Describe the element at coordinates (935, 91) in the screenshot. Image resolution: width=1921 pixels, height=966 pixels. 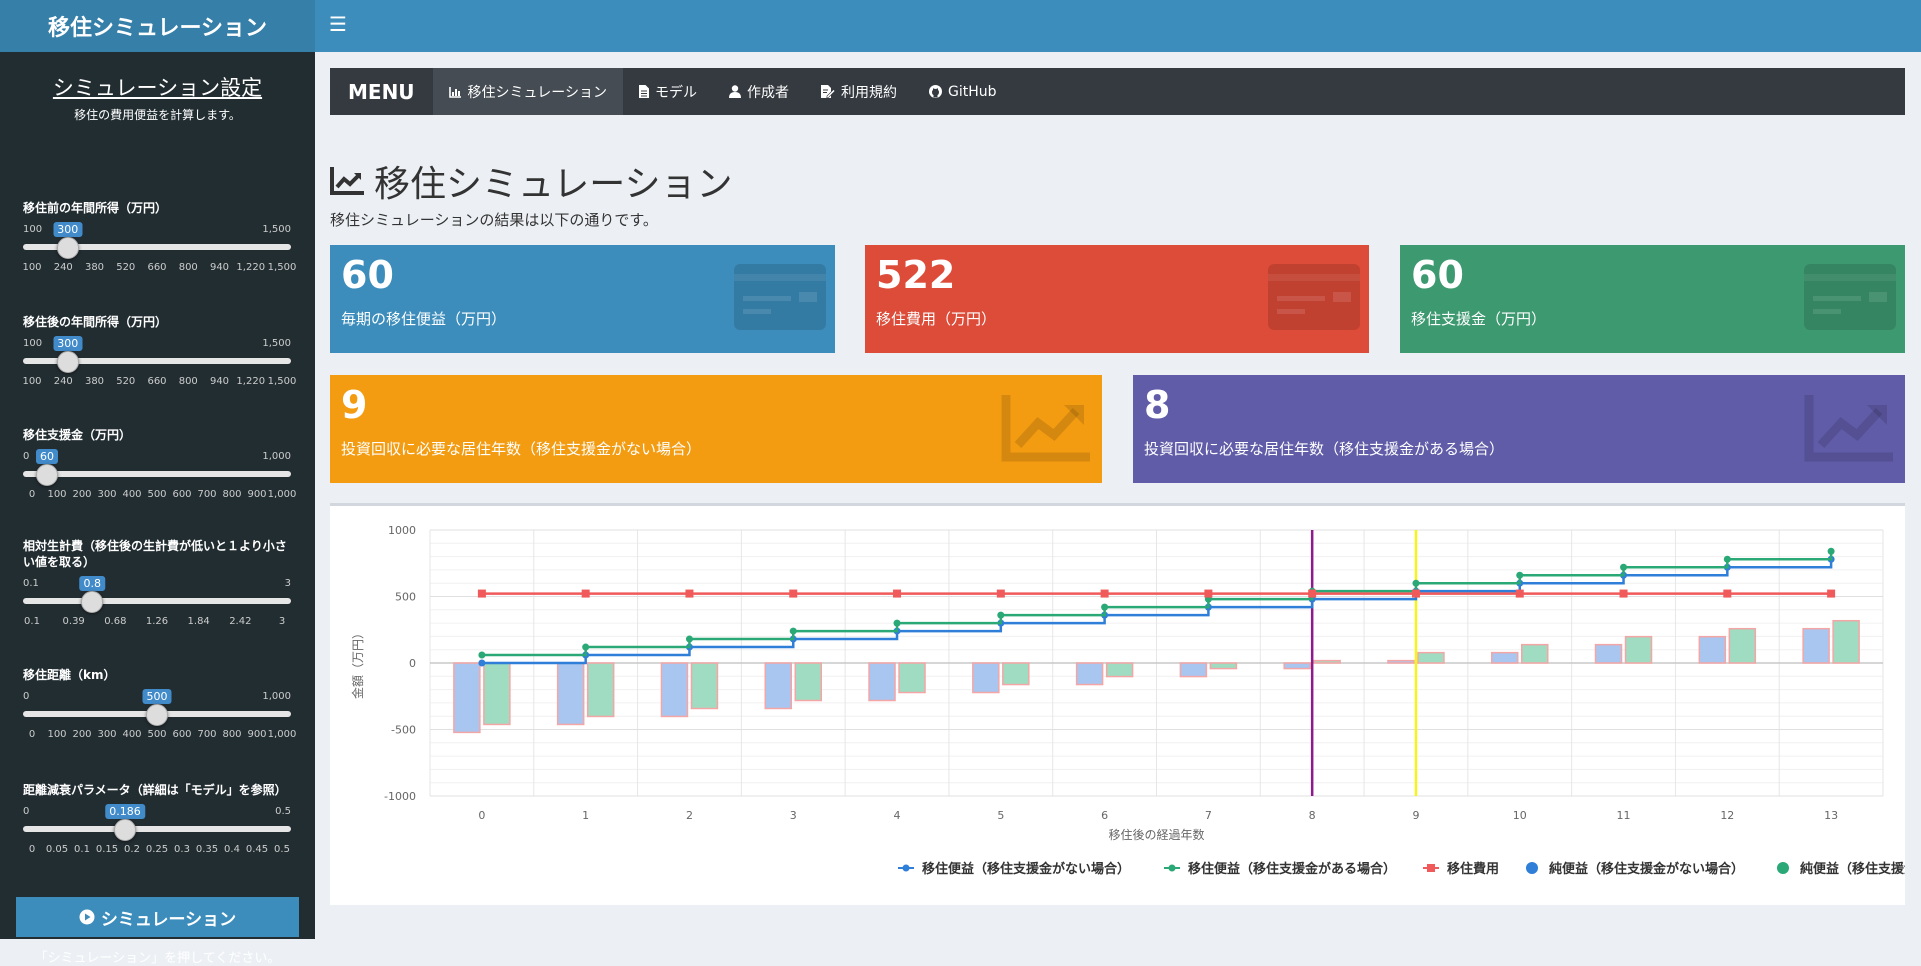
I see `github-icon` at that location.